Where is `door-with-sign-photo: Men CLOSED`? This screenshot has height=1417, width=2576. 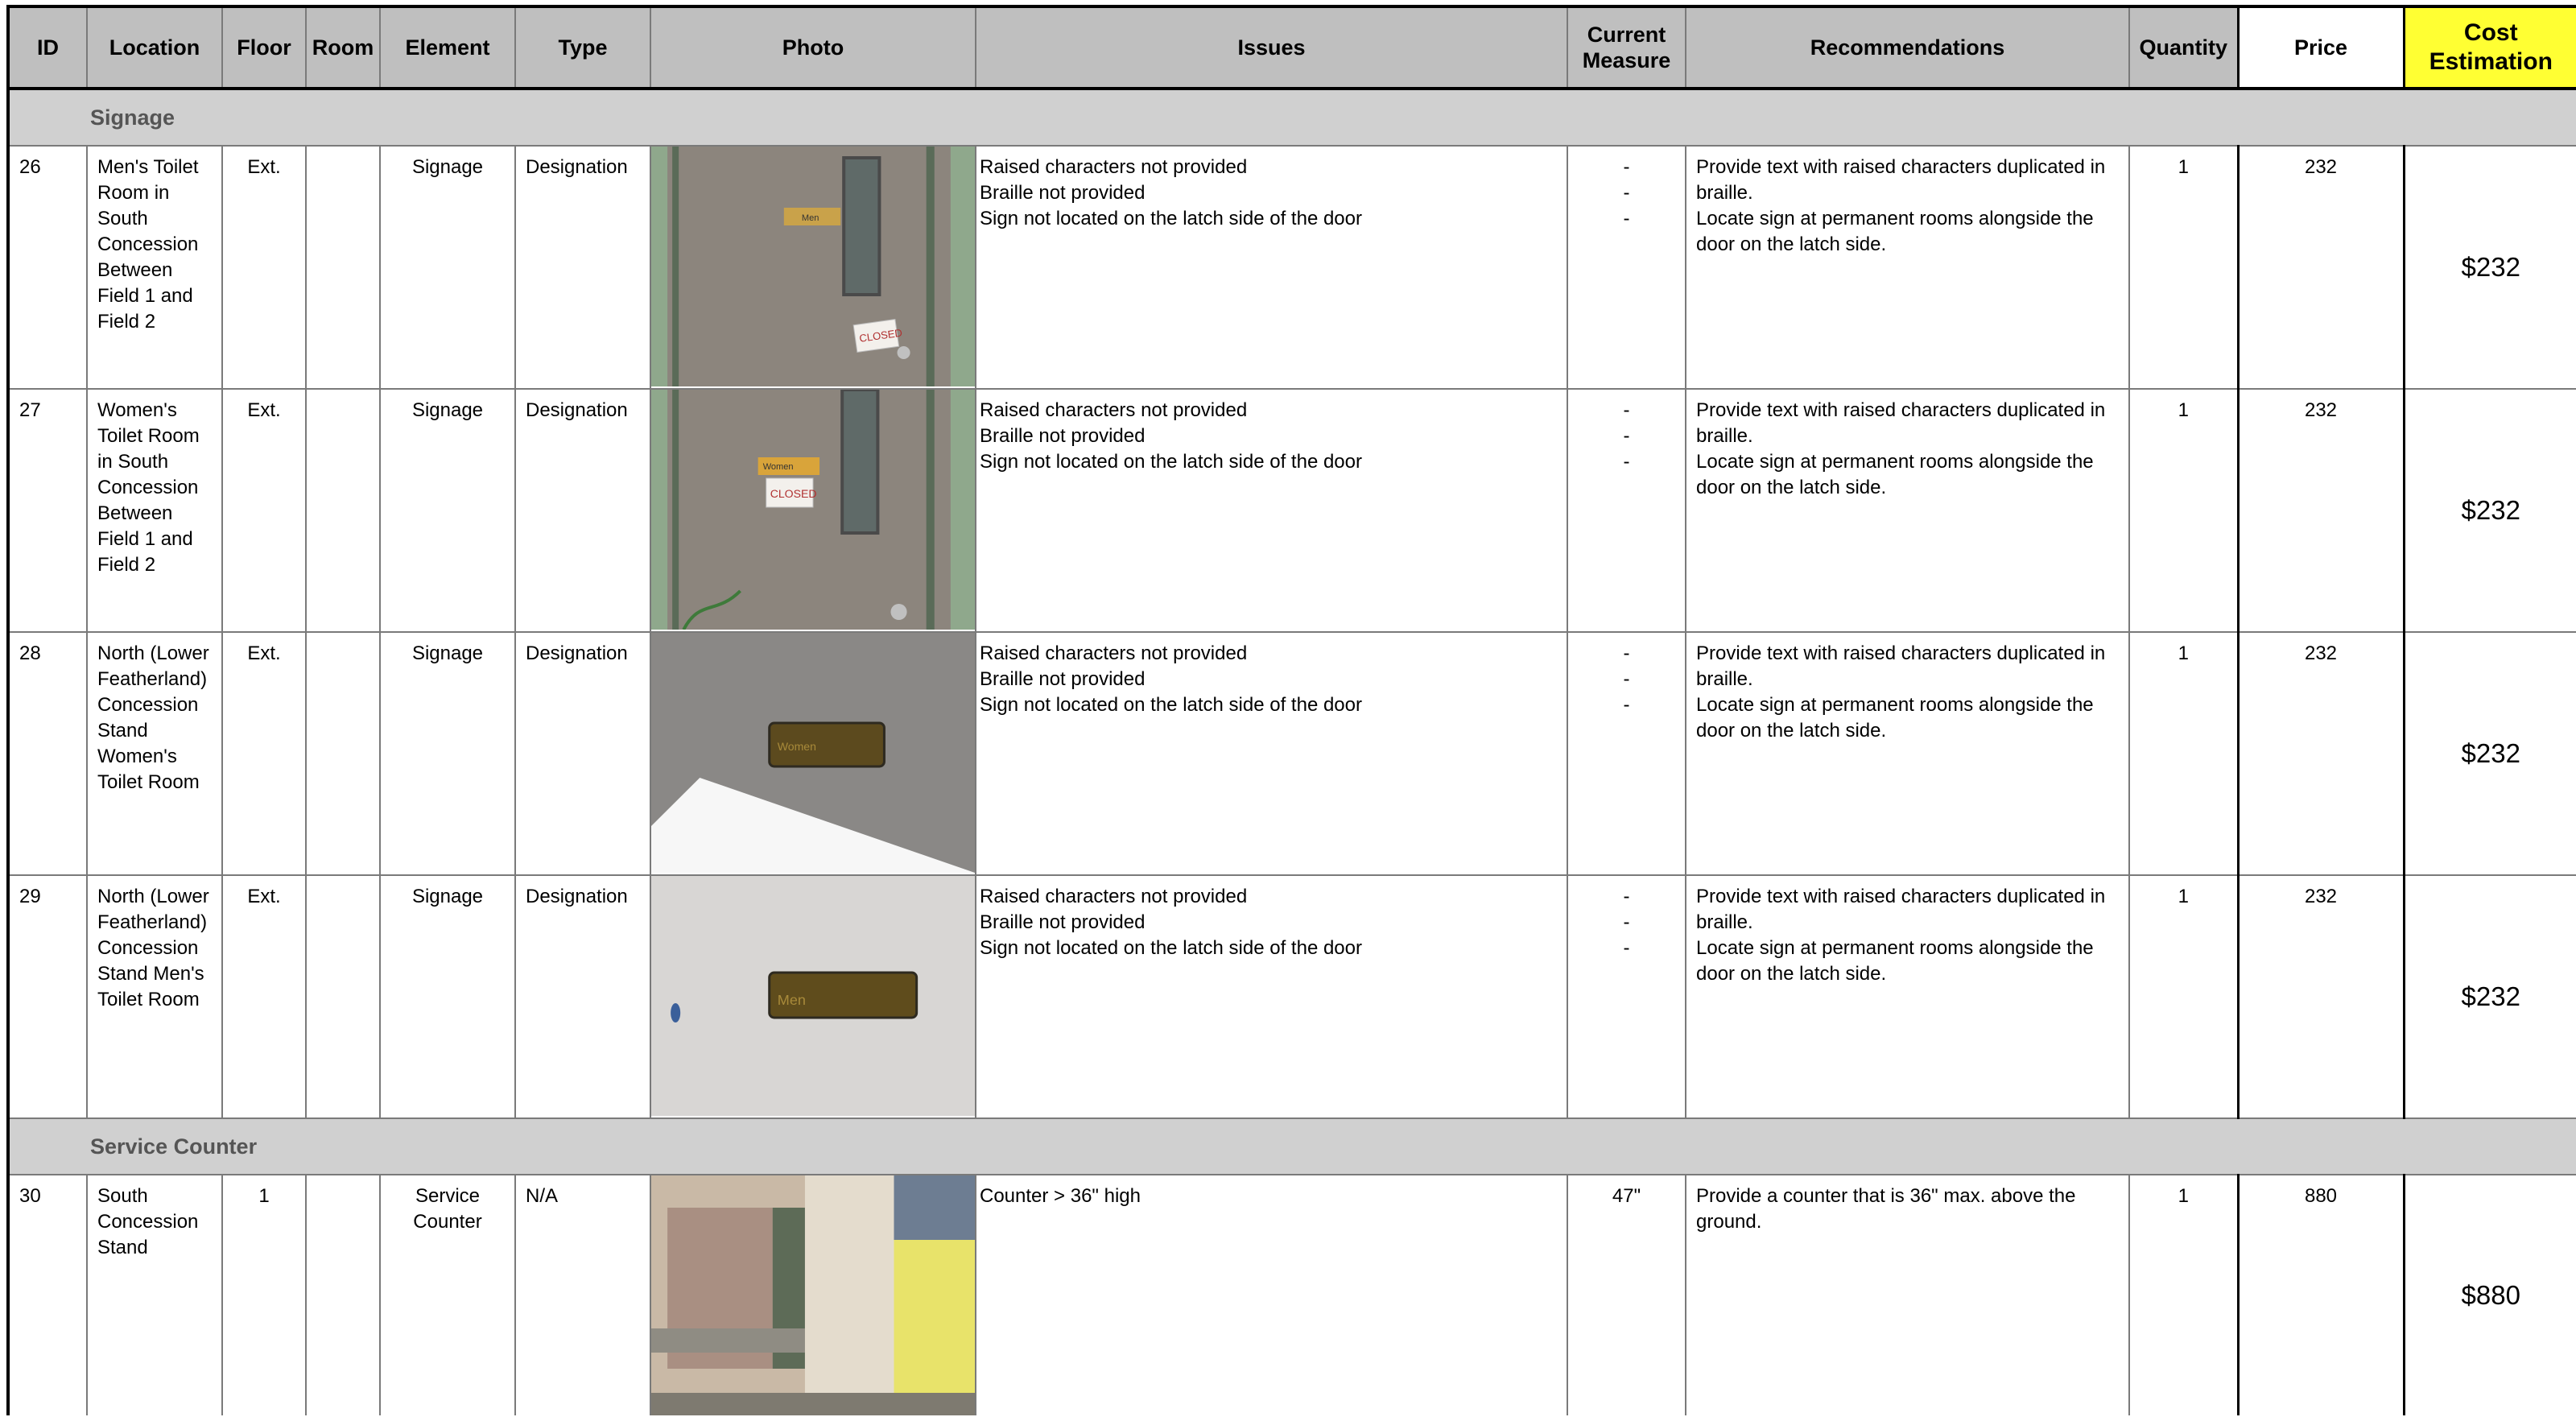 door-with-sign-photo: Men CLOSED is located at coordinates (813, 266).